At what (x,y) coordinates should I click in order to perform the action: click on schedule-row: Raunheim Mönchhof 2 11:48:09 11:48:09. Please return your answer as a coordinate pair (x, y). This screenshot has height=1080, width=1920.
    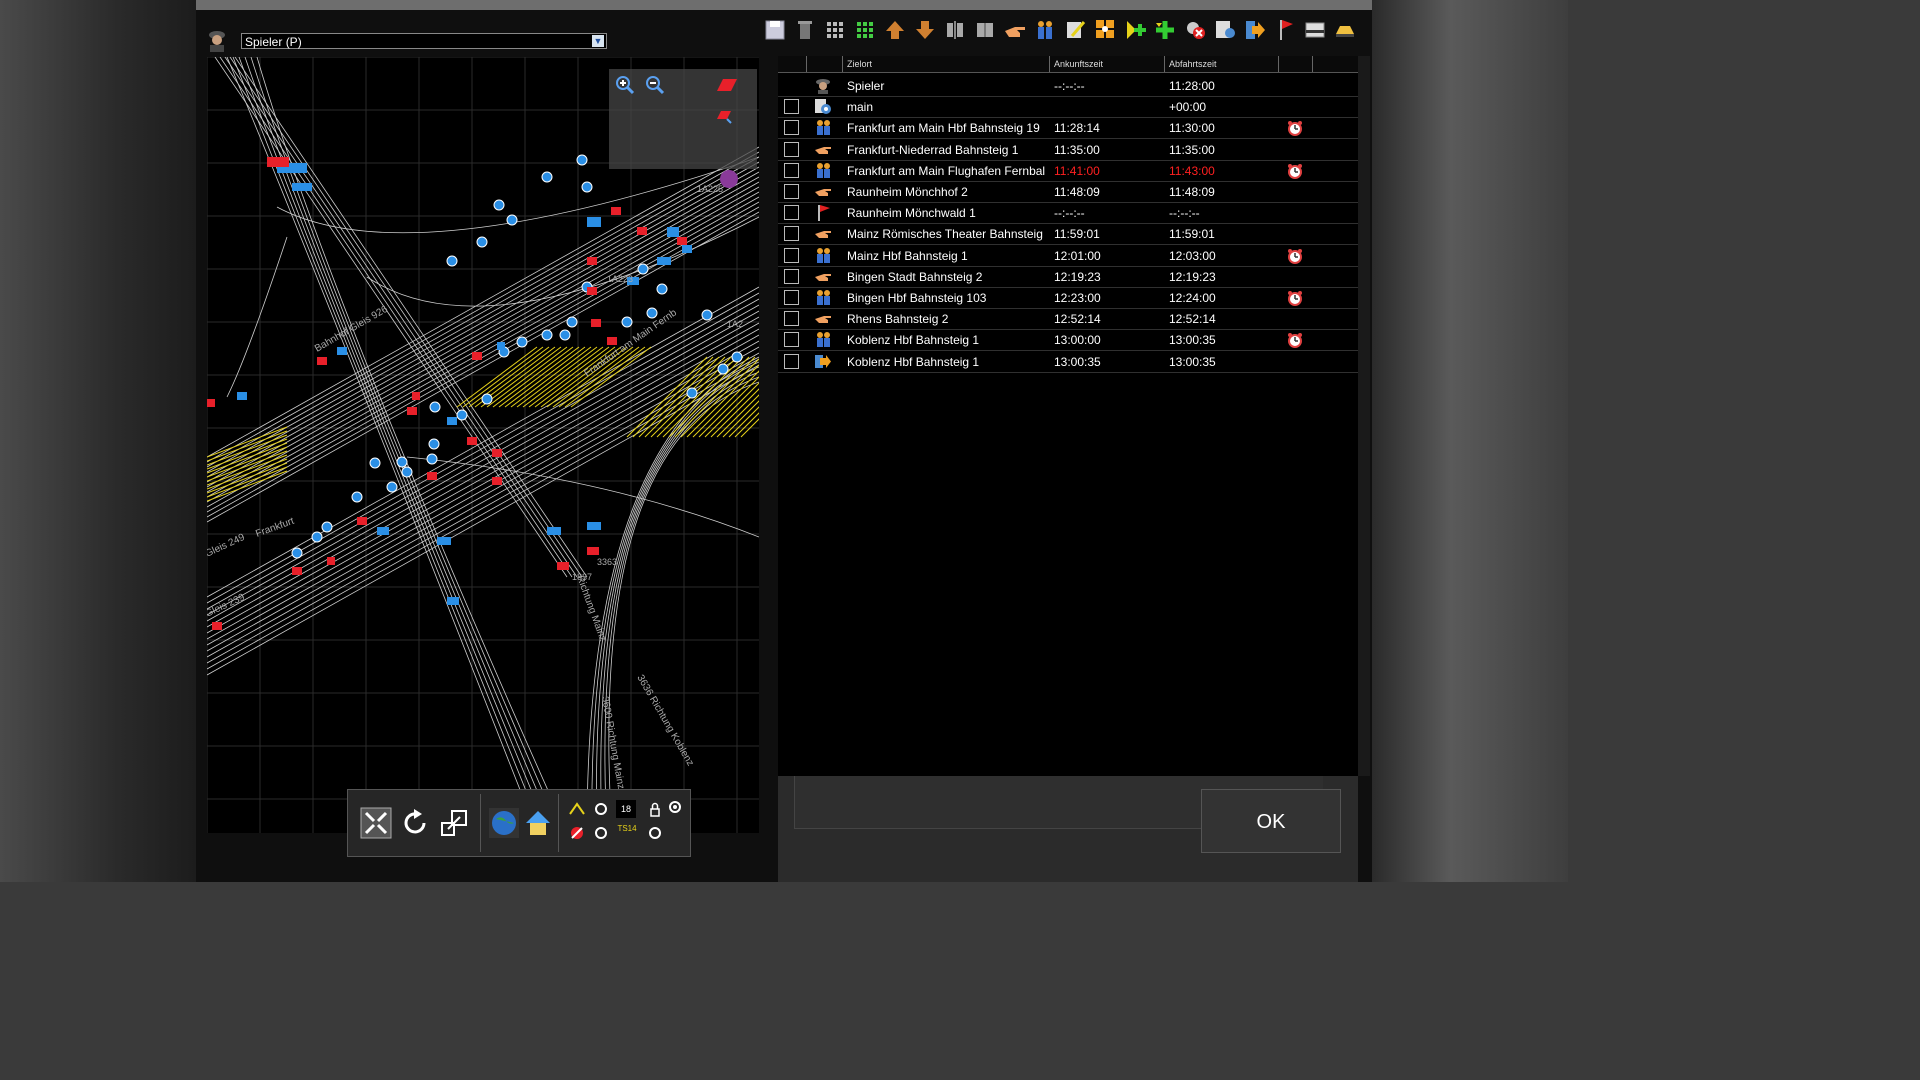
    Looking at the image, I should click on (1068, 192).